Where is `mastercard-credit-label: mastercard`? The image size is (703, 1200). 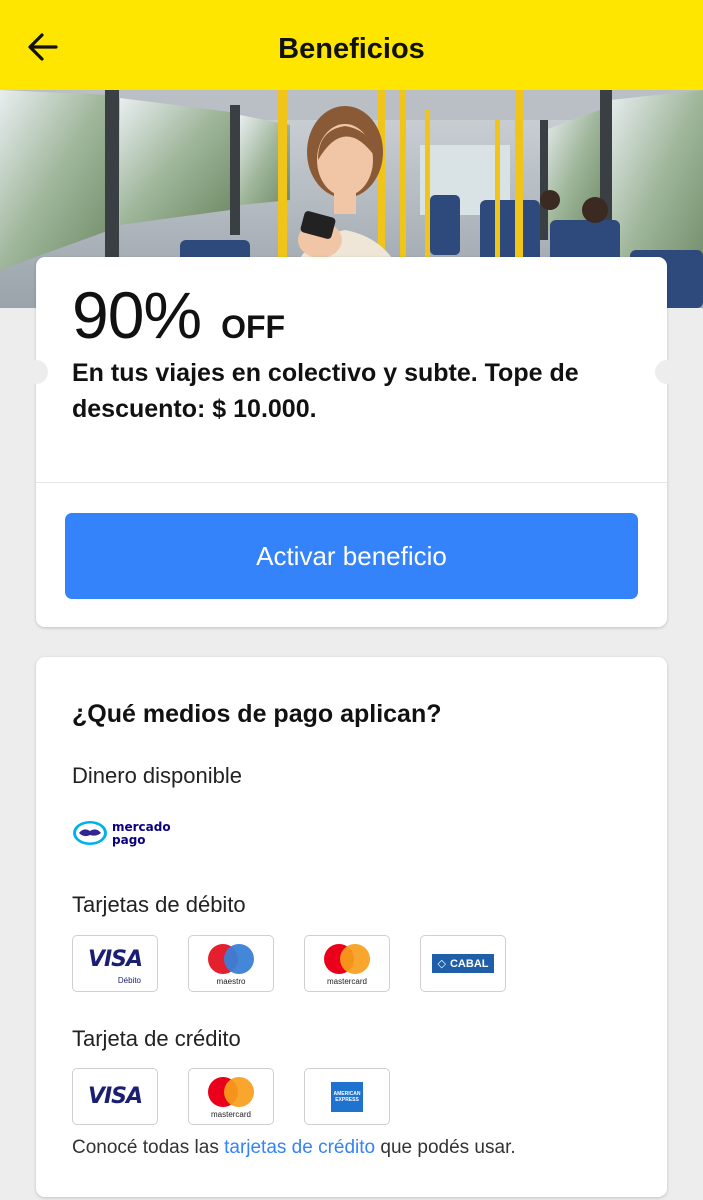 mastercard-credit-label: mastercard is located at coordinates (230, 1114).